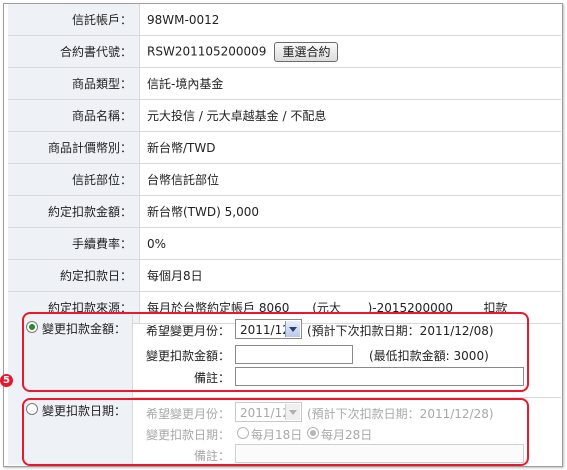 This screenshot has height=470, width=567. I want to click on table-row: 約定扣款日： 每個月8日, so click(284, 275).